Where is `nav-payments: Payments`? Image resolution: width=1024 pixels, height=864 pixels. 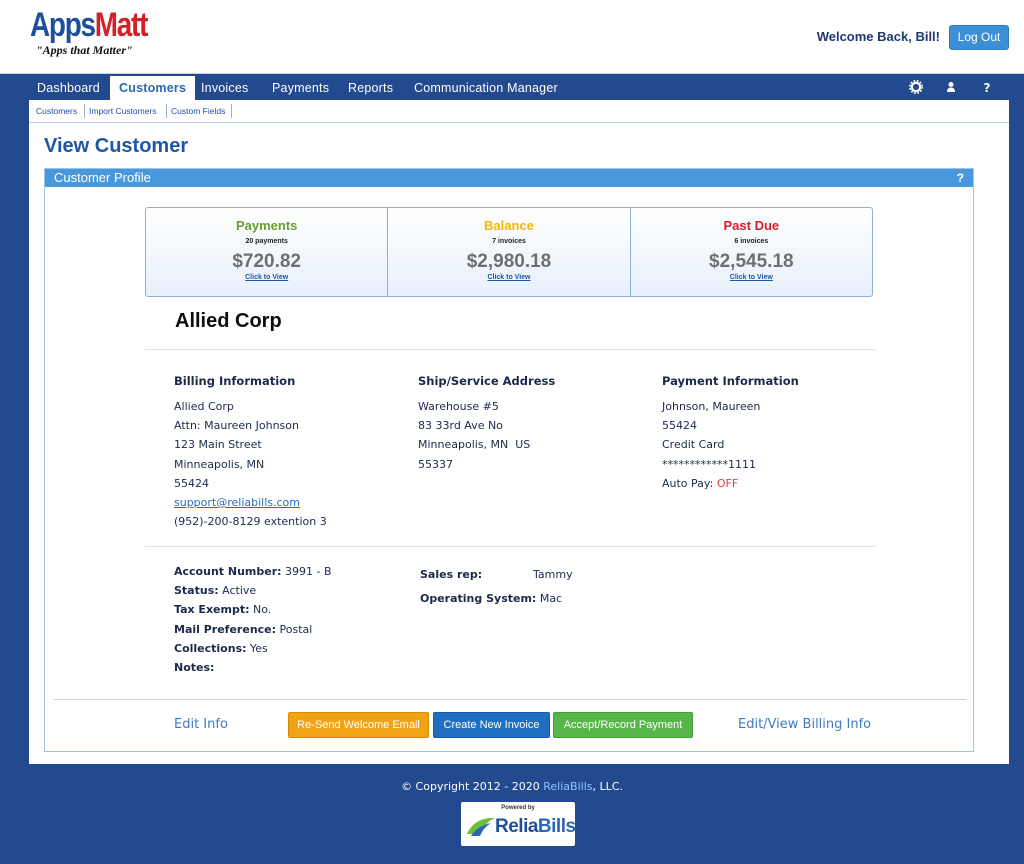
nav-payments: Payments is located at coordinates (300, 88).